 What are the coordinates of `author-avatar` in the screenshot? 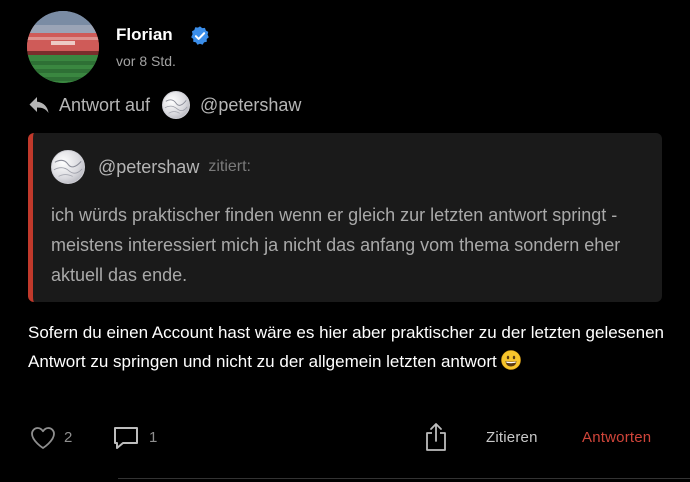 It's located at (63, 47).